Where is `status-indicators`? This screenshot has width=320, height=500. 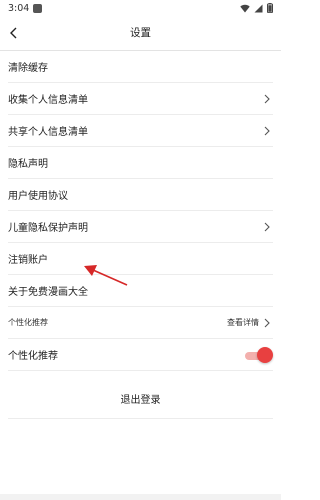 status-indicators is located at coordinates (256, 8).